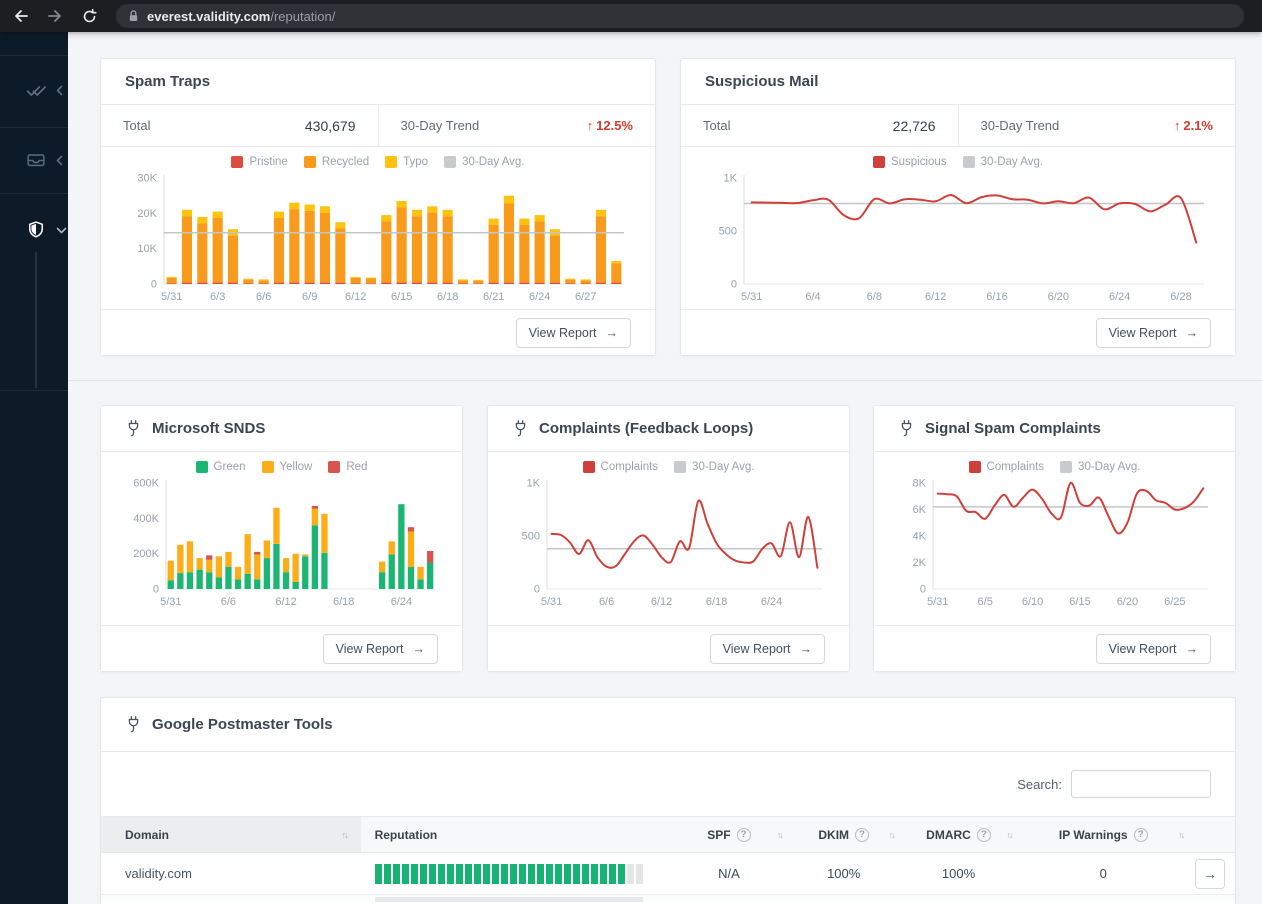 The width and height of the screenshot is (1262, 904). I want to click on svg-text: 6/25, so click(1174, 602).